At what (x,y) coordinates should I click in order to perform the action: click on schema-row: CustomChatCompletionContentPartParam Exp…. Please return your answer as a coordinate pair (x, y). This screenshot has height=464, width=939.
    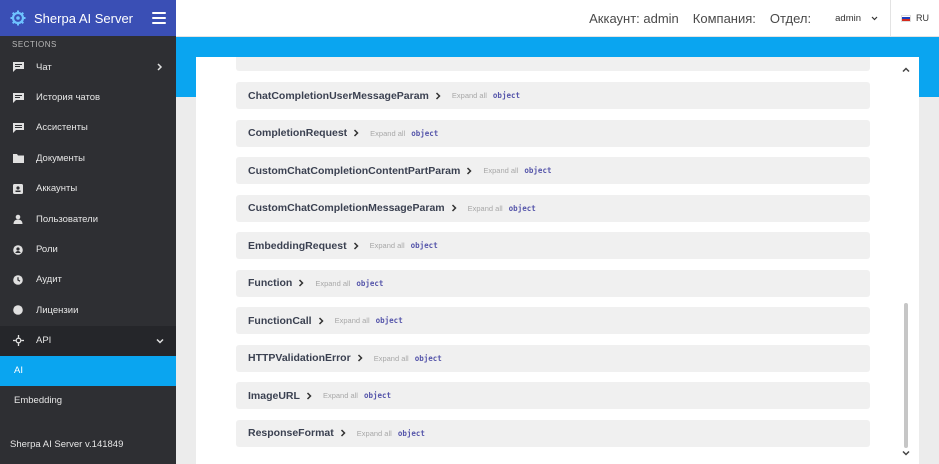
    Looking at the image, I should click on (553, 170).